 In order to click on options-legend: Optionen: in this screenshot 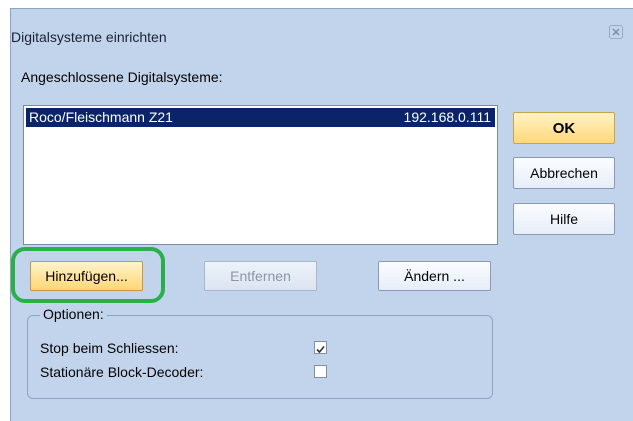, I will do `click(73, 314)`.